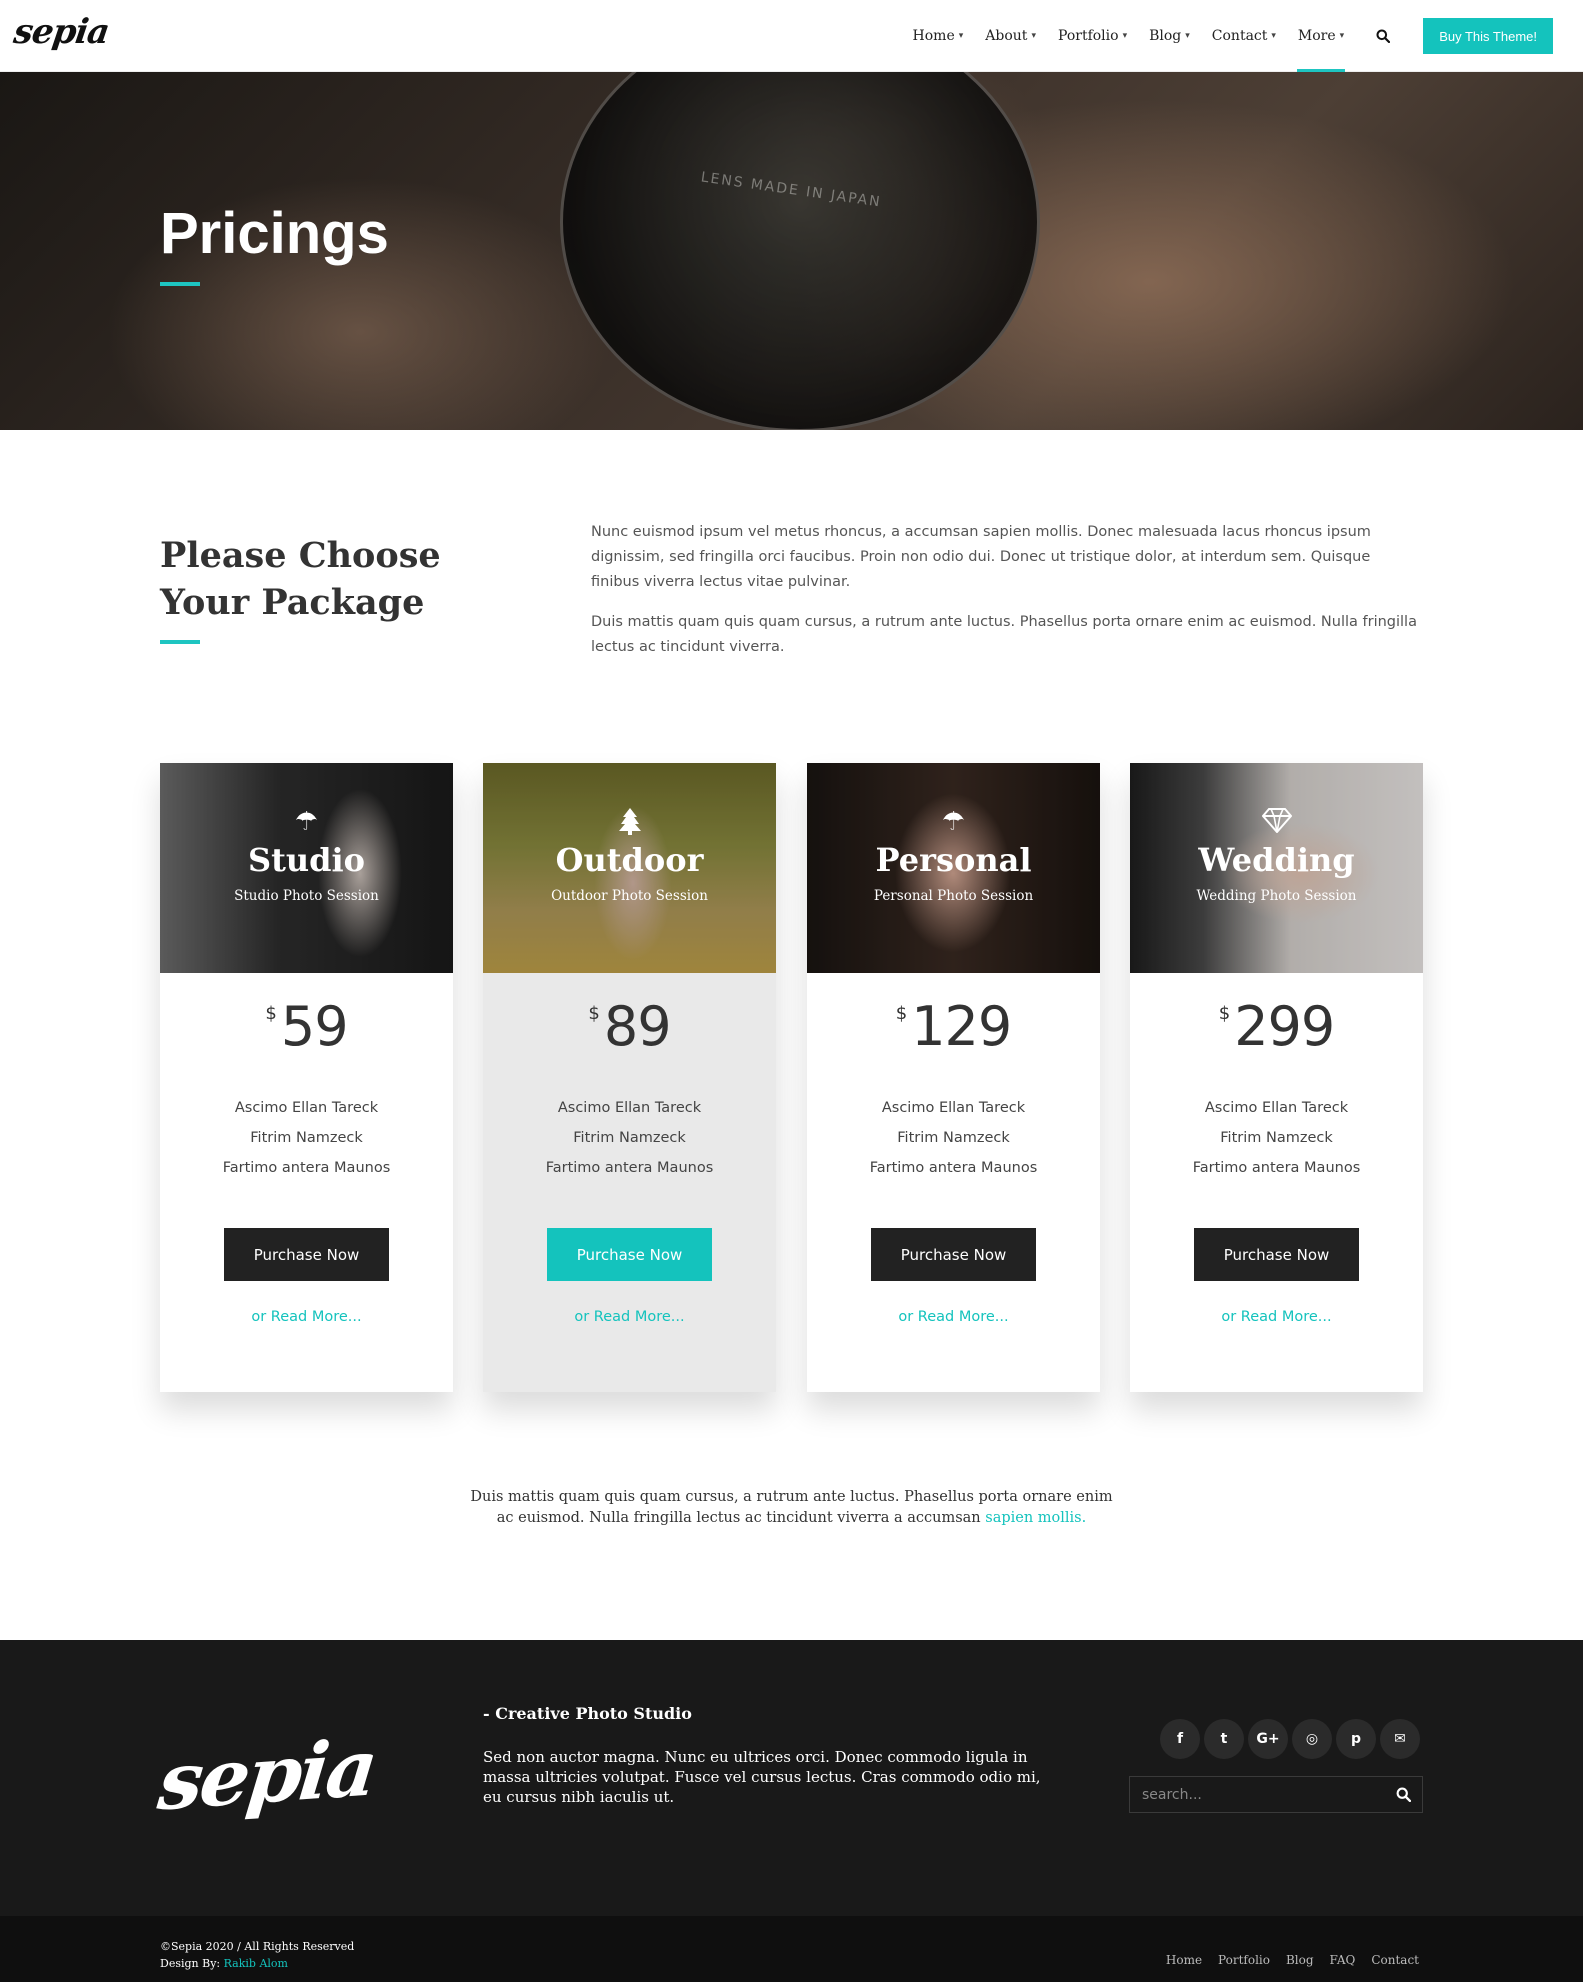 This screenshot has height=1982, width=1583. What do you see at coordinates (1300, 1960) in the screenshot?
I see `footer-link-blog: Blog` at bounding box center [1300, 1960].